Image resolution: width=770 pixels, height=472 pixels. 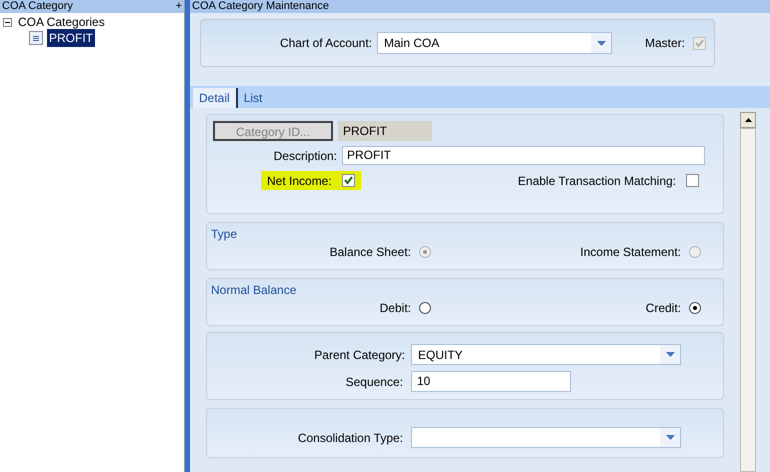 I want to click on radio-label: Debit:, so click(x=395, y=308).